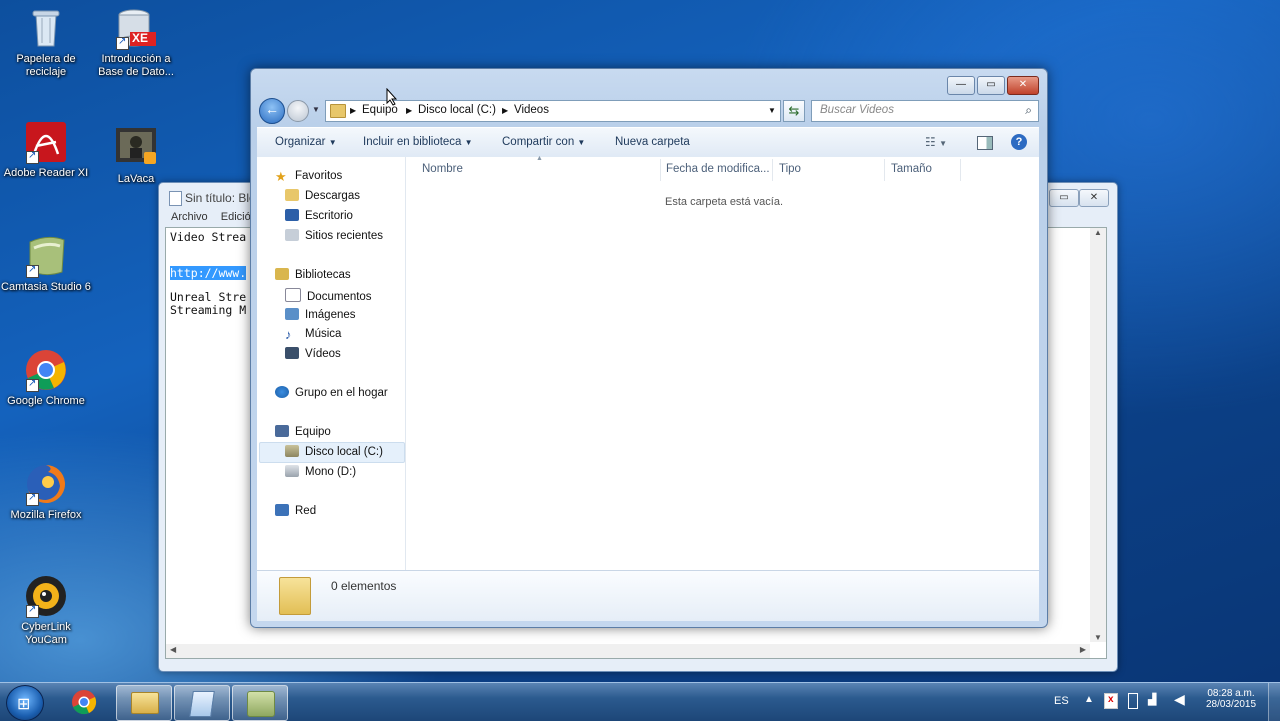 The image size is (1280, 721). Describe the element at coordinates (46, 378) in the screenshot. I see `desktop-icon-chrome: Google Chrome` at that location.